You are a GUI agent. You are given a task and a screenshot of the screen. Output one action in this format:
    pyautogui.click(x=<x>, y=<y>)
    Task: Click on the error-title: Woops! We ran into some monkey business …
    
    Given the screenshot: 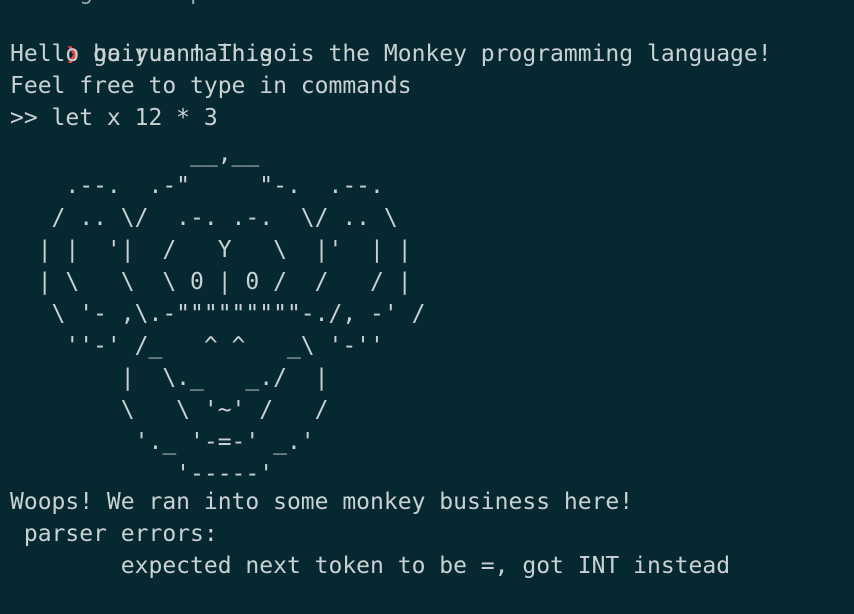 What is the action you would take?
    pyautogui.click(x=322, y=502)
    